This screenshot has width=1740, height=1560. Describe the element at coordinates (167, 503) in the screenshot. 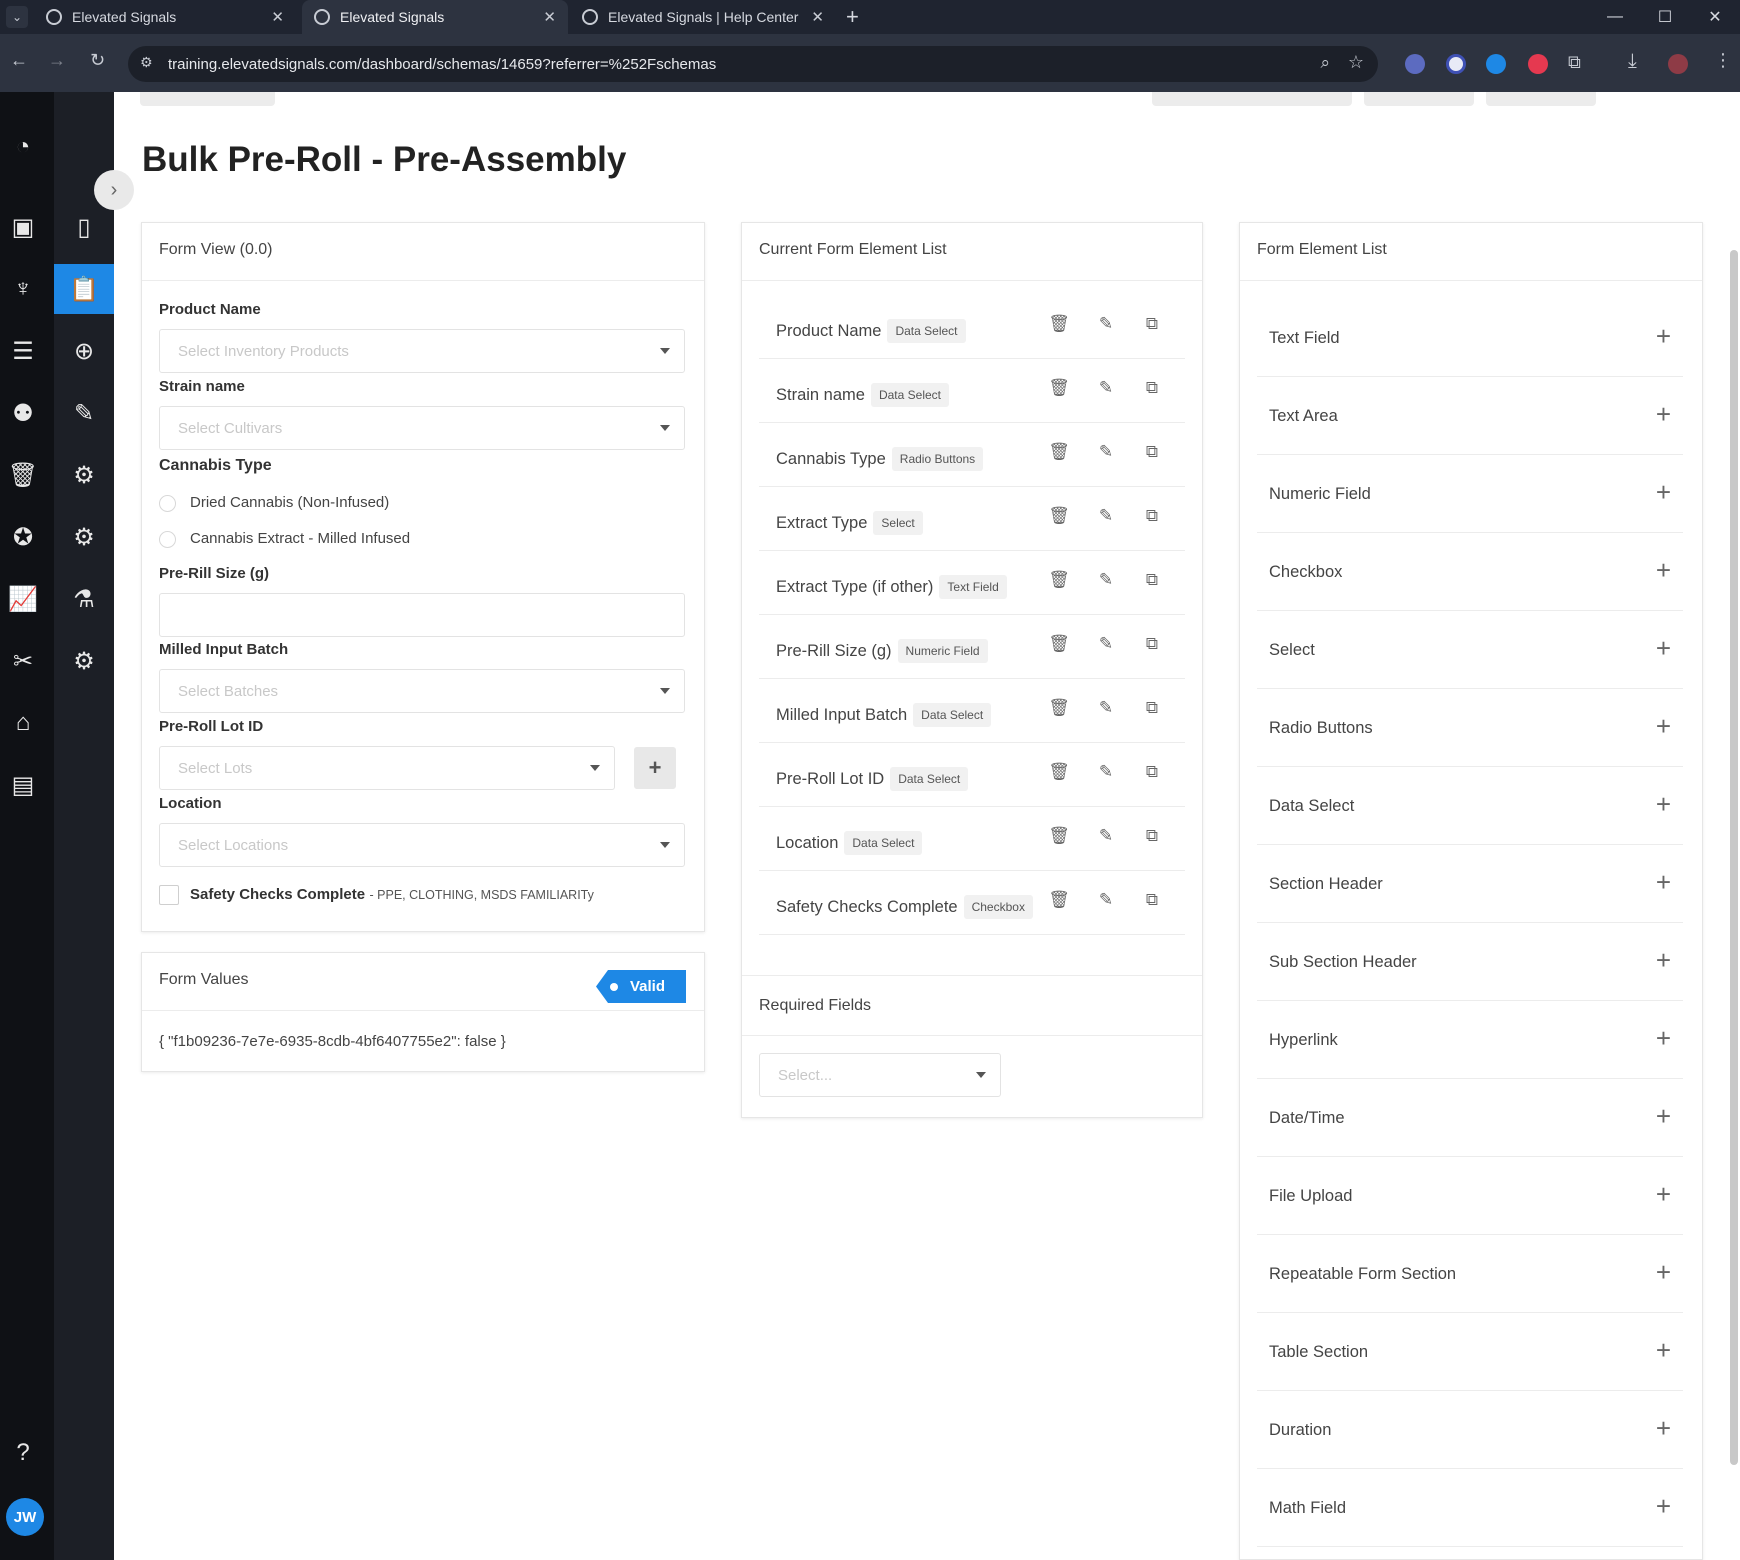

I see `cannabis-type-radio` at that location.